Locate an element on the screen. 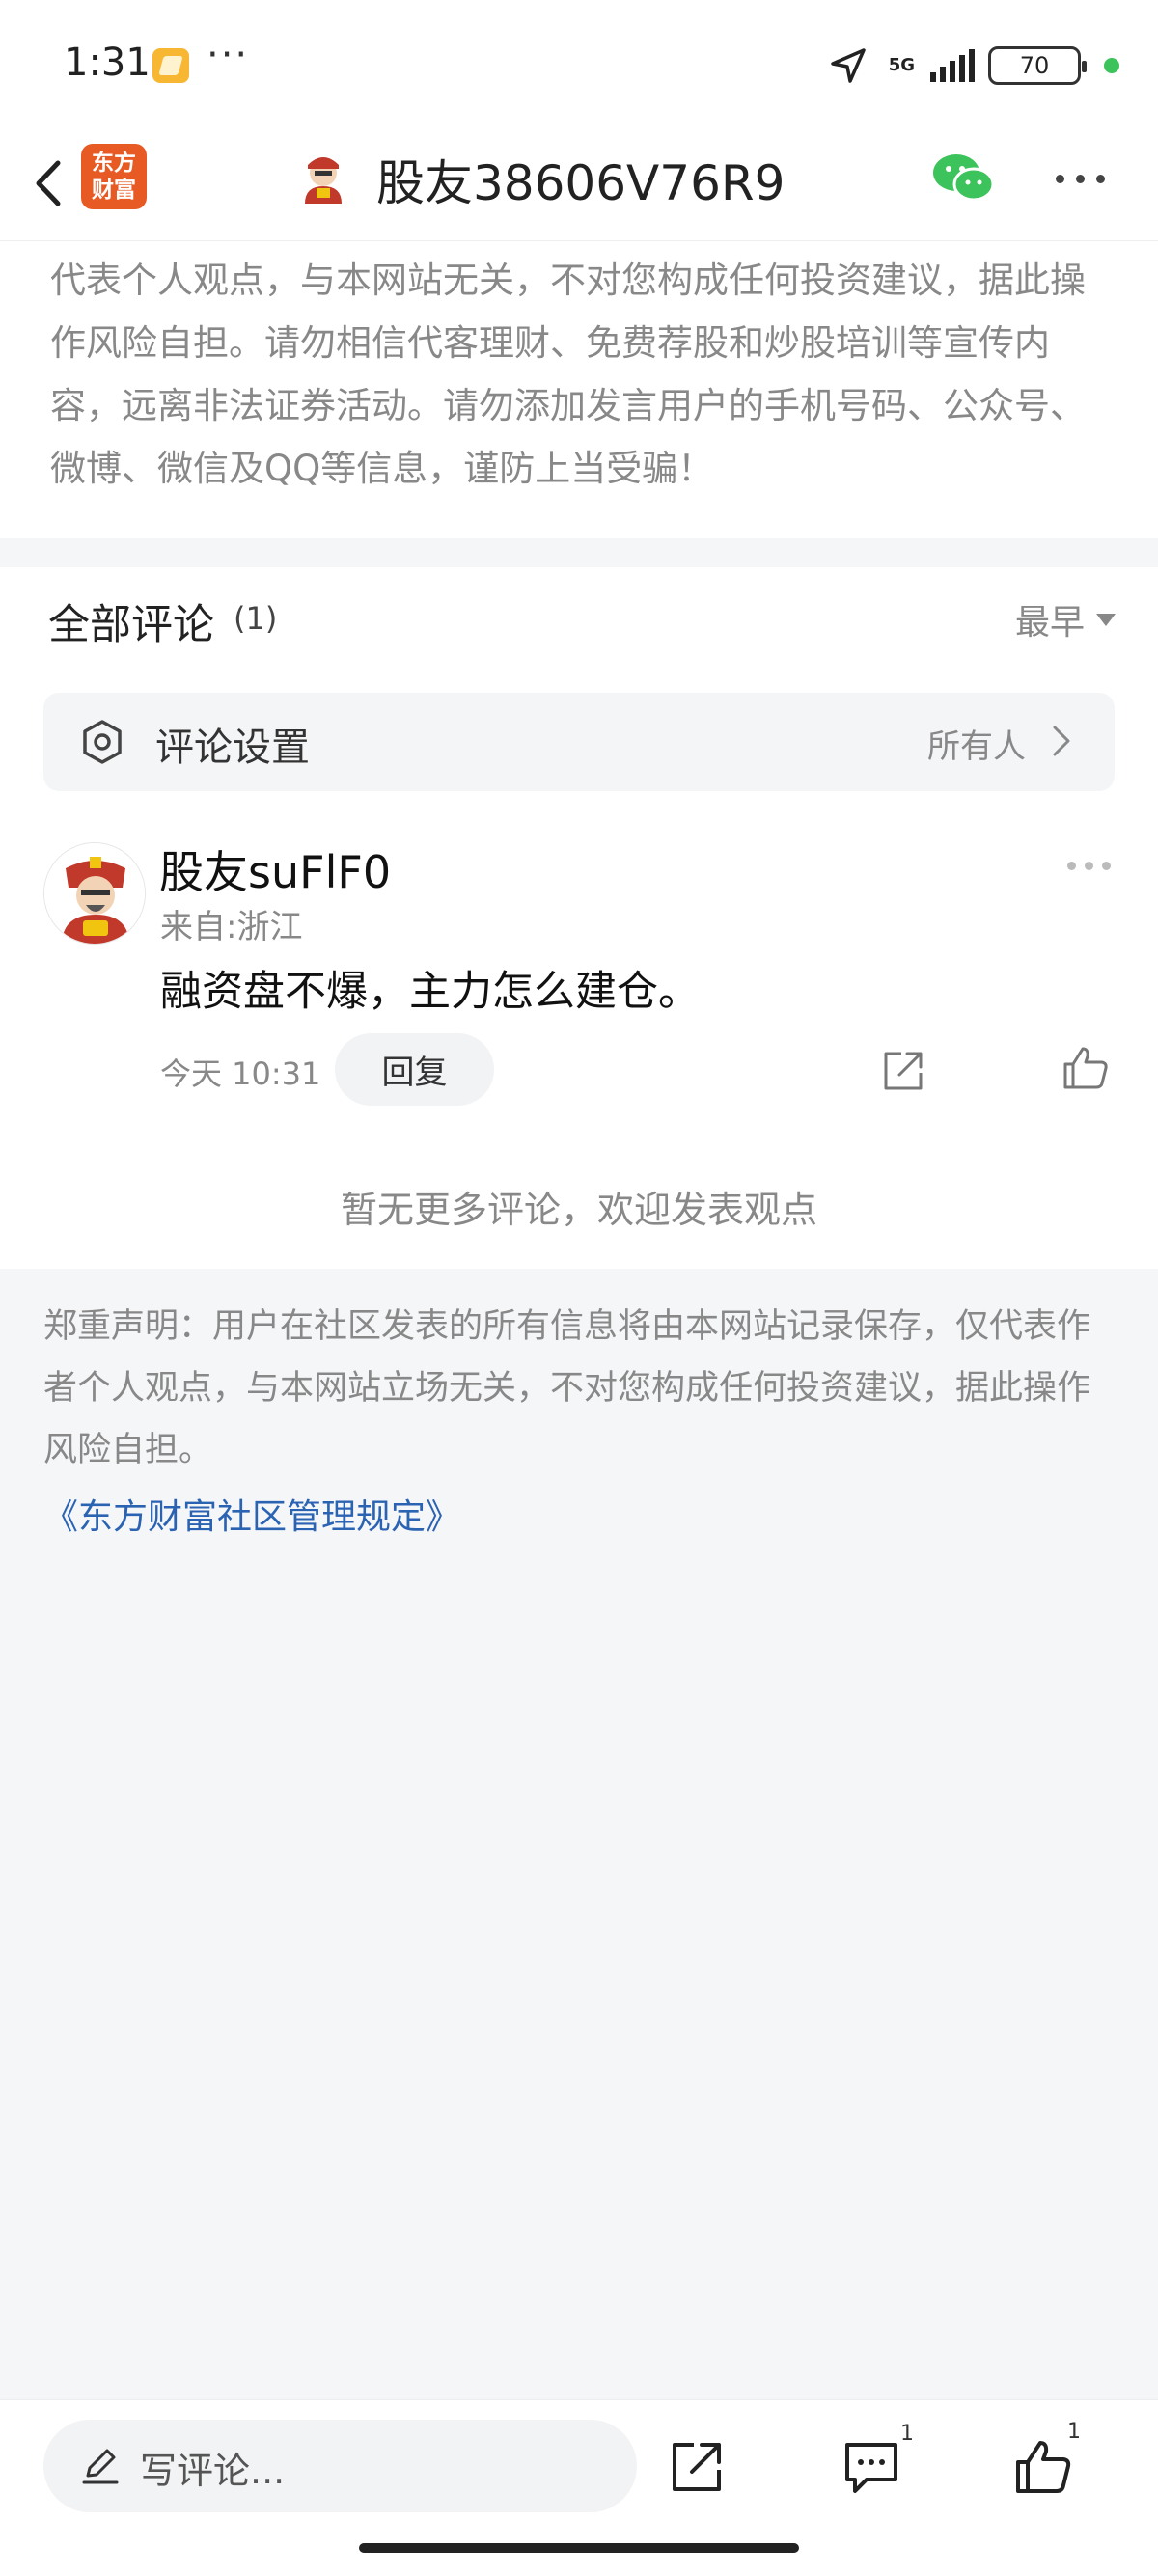  comment-location: 来自:浙江 is located at coordinates (231, 927).